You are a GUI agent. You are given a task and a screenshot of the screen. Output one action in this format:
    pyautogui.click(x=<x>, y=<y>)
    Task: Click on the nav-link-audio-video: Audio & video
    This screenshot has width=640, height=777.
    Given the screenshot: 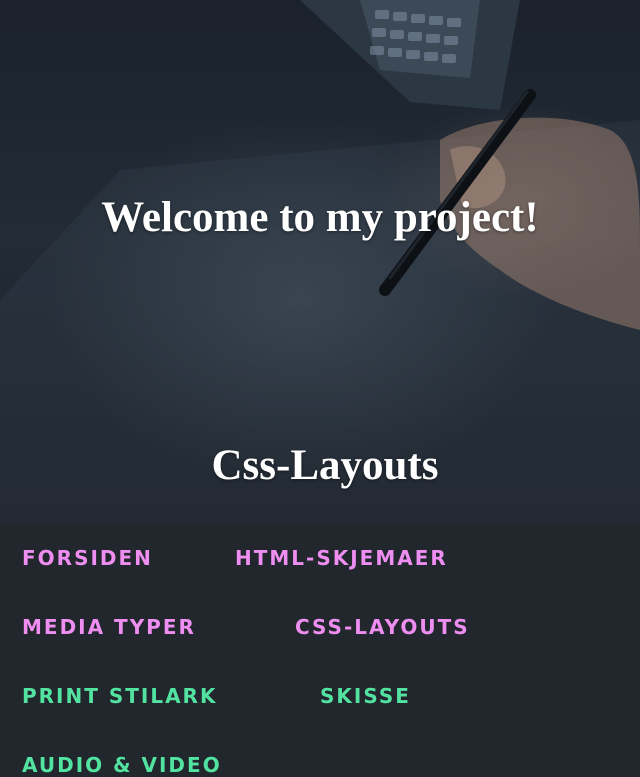 What is the action you would take?
    pyautogui.click(x=122, y=765)
    